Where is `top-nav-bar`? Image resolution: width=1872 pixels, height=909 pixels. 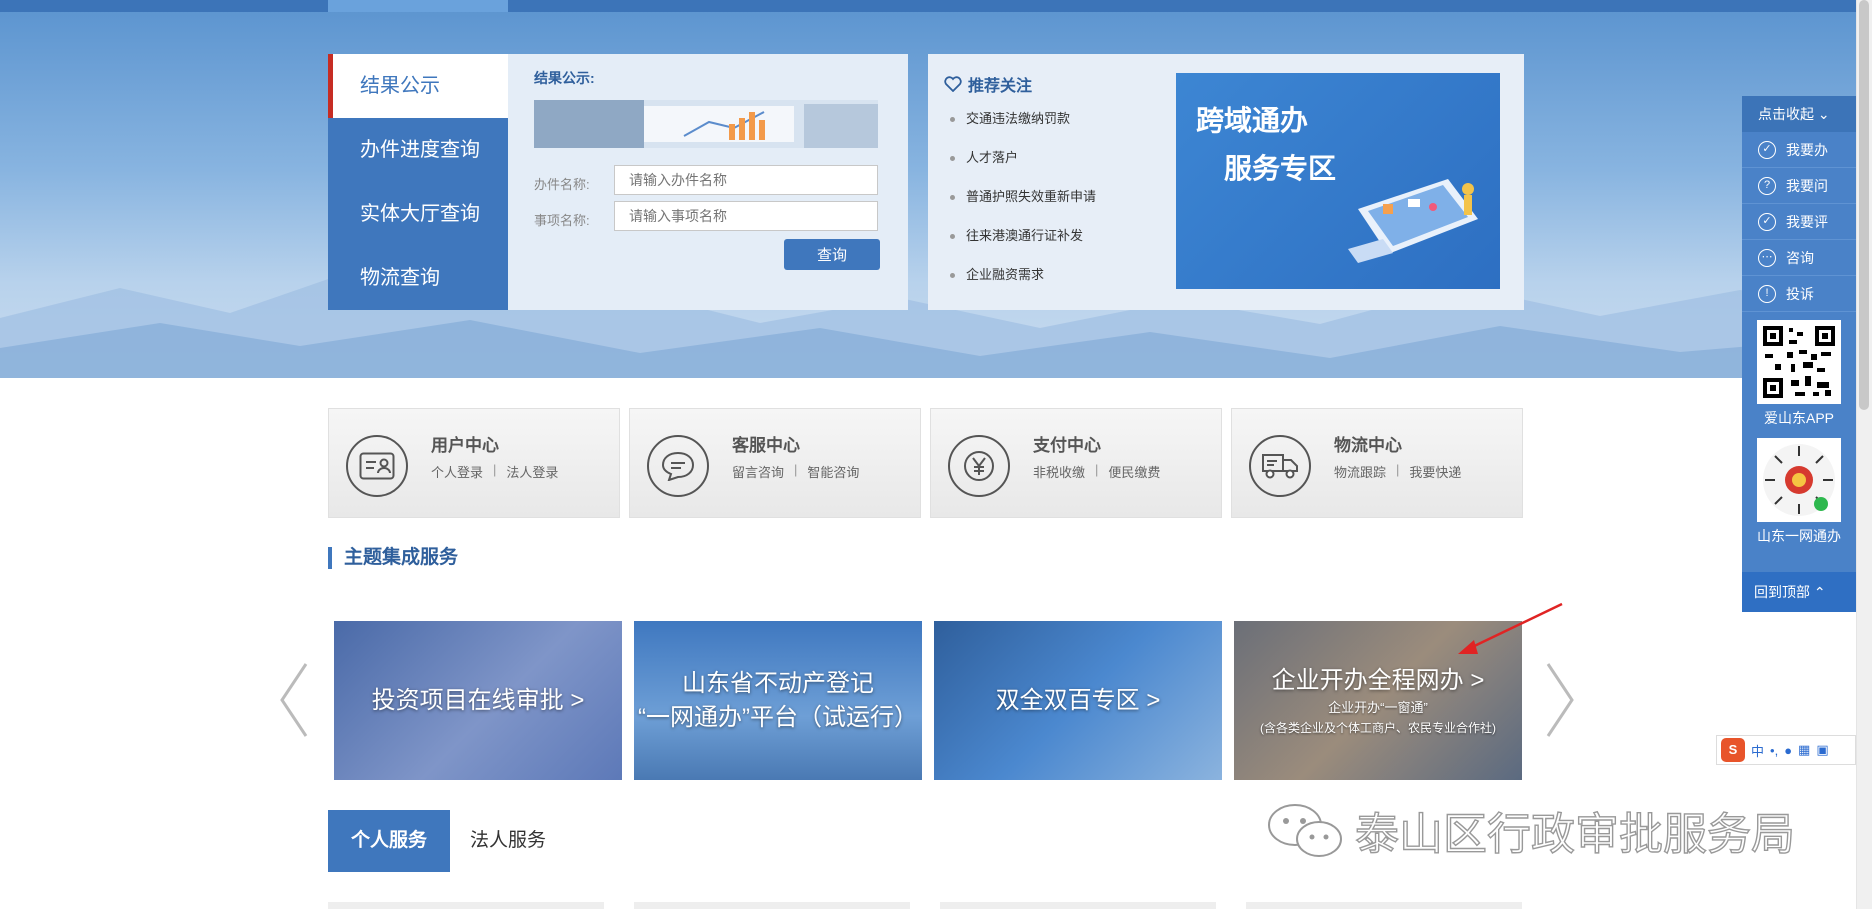 top-nav-bar is located at coordinates (936, 6).